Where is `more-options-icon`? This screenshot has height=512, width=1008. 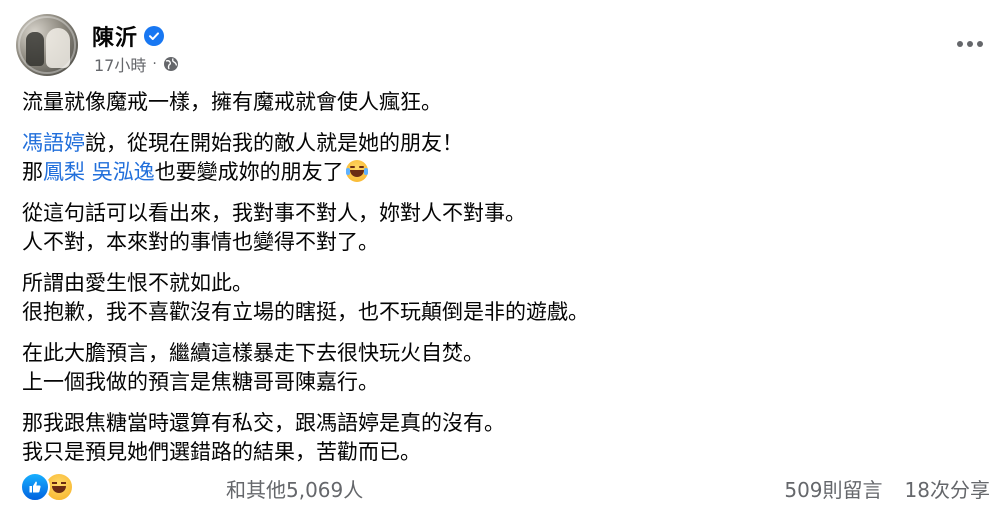 more-options-icon is located at coordinates (970, 44).